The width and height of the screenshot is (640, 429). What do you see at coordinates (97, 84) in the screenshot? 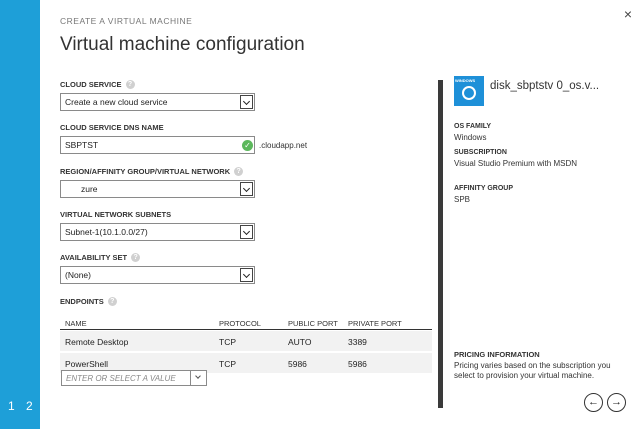
I see `cloud-service-label: CLOUD SERVICE ?` at bounding box center [97, 84].